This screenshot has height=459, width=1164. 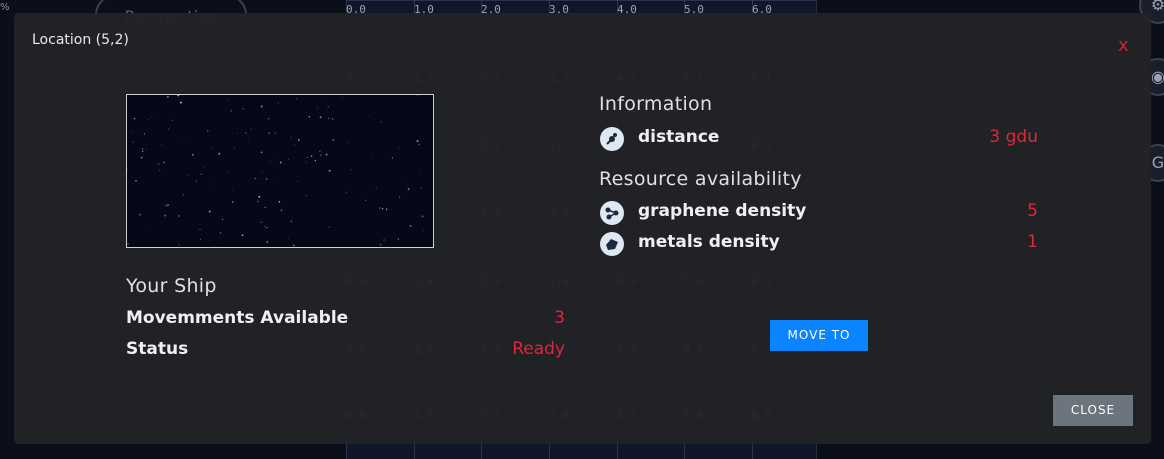 What do you see at coordinates (538, 349) in the screenshot?
I see `status-value: Ready` at bounding box center [538, 349].